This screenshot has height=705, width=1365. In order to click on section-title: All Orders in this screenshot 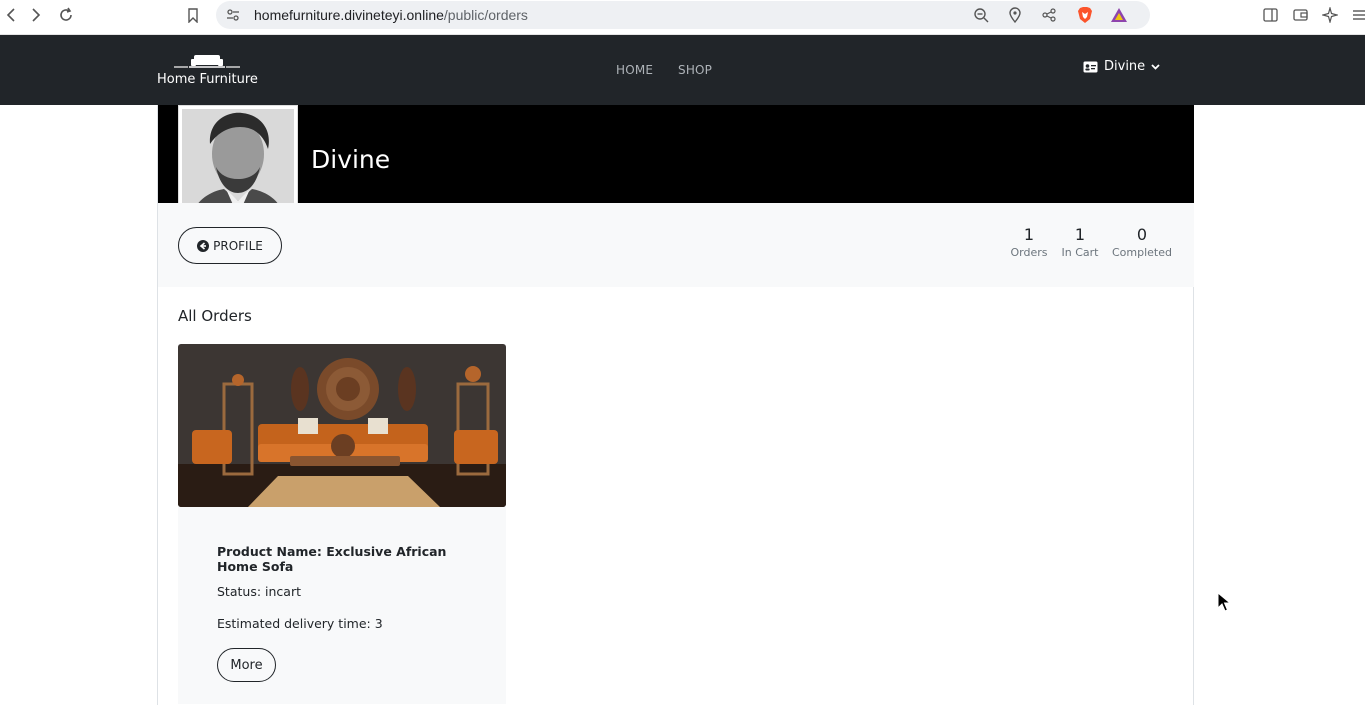, I will do `click(215, 316)`.